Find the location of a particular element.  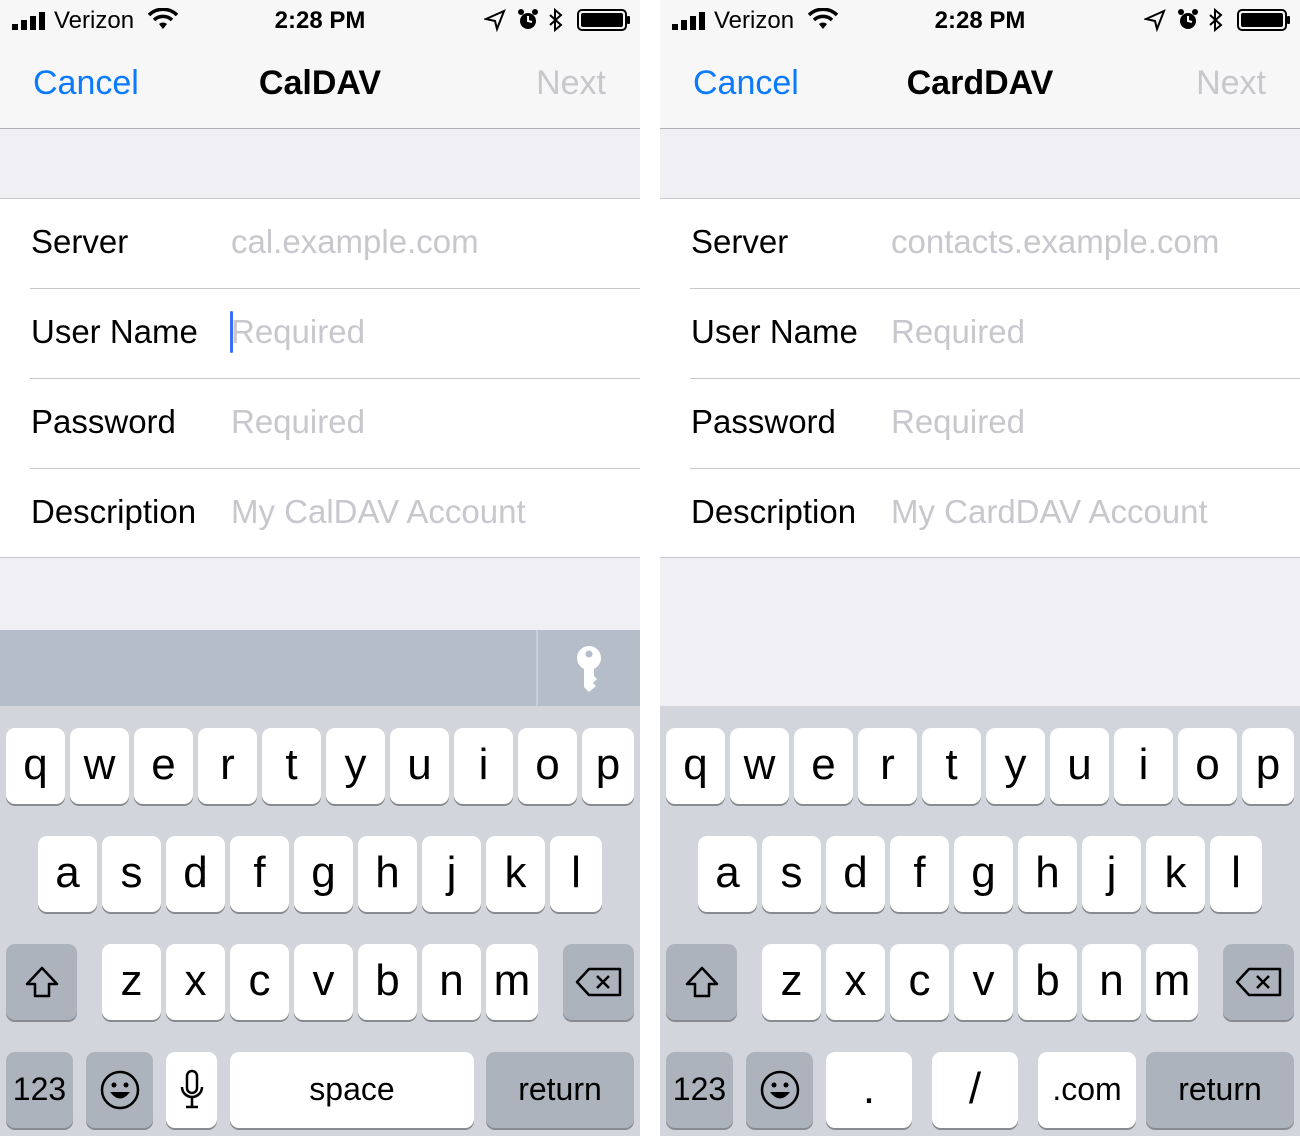

server-row: Server contacts.example.com is located at coordinates (980, 244).